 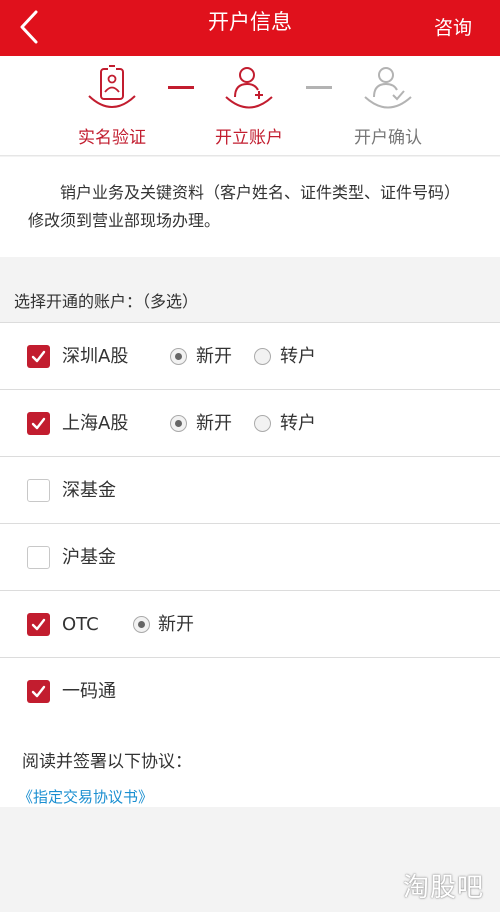 I want to click on step-account-confirmation: 开户确认, so click(x=388, y=106).